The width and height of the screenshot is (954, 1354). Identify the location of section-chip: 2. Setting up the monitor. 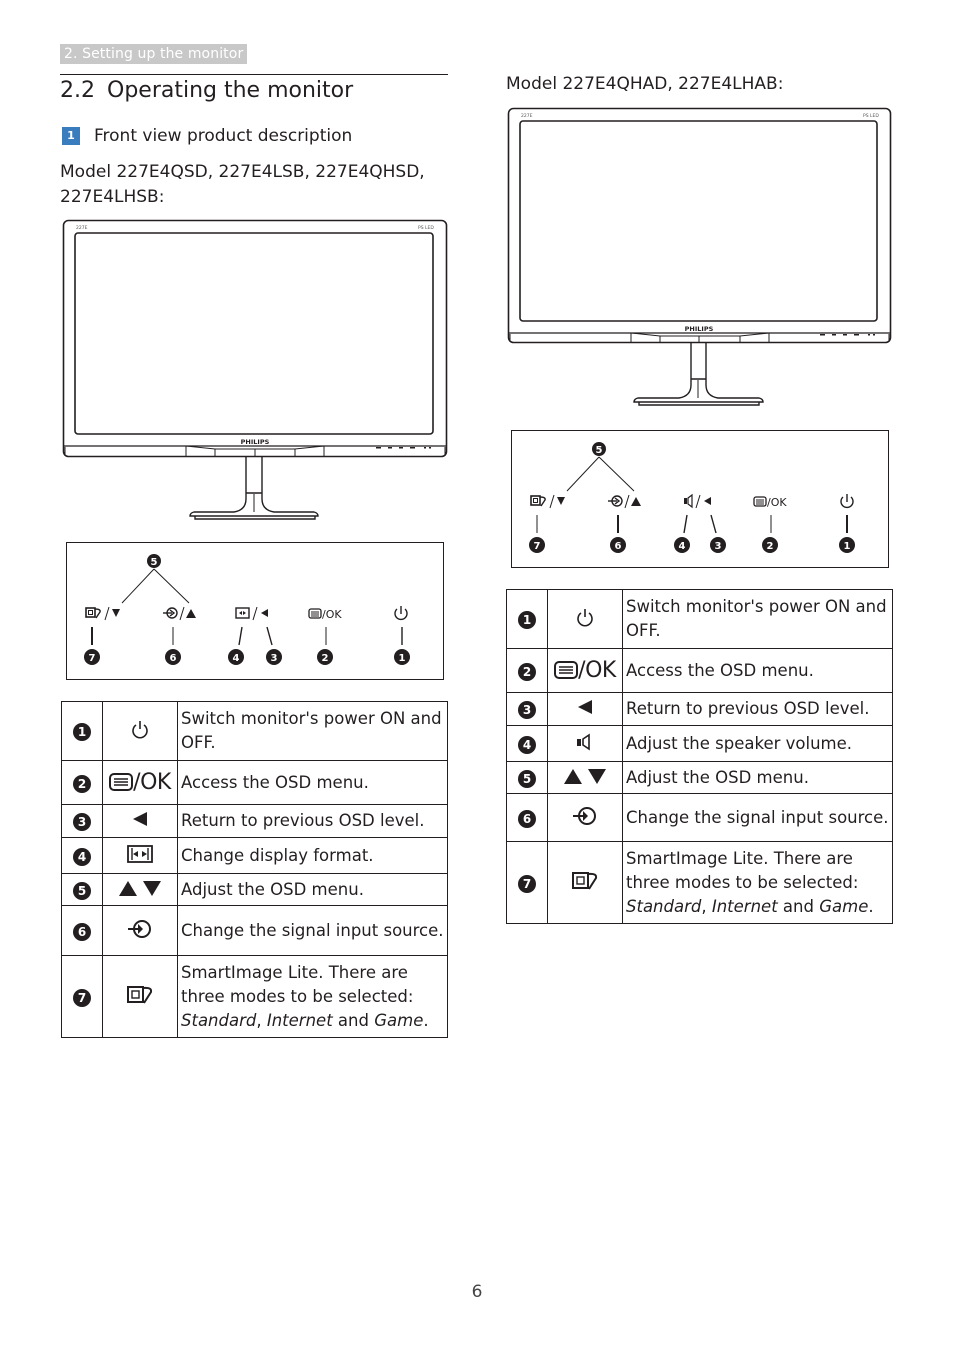
(154, 54).